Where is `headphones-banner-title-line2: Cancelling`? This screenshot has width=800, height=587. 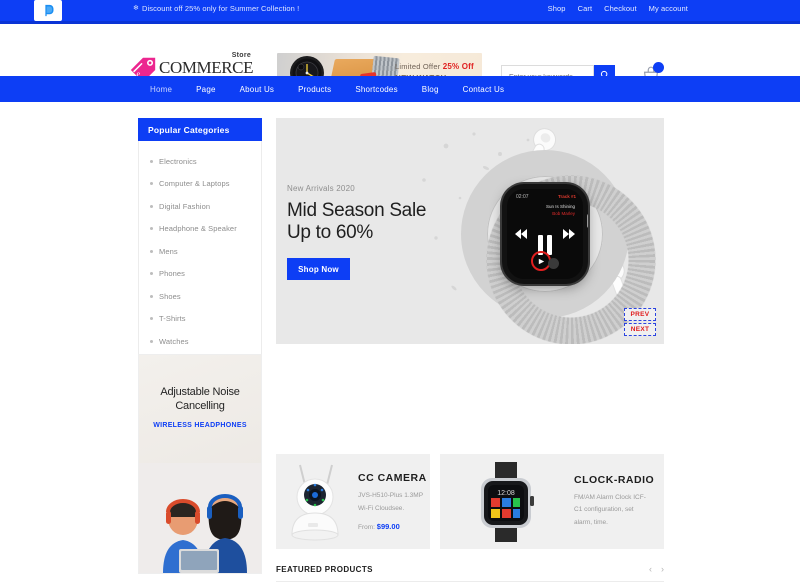 headphones-banner-title-line2: Cancelling is located at coordinates (200, 406).